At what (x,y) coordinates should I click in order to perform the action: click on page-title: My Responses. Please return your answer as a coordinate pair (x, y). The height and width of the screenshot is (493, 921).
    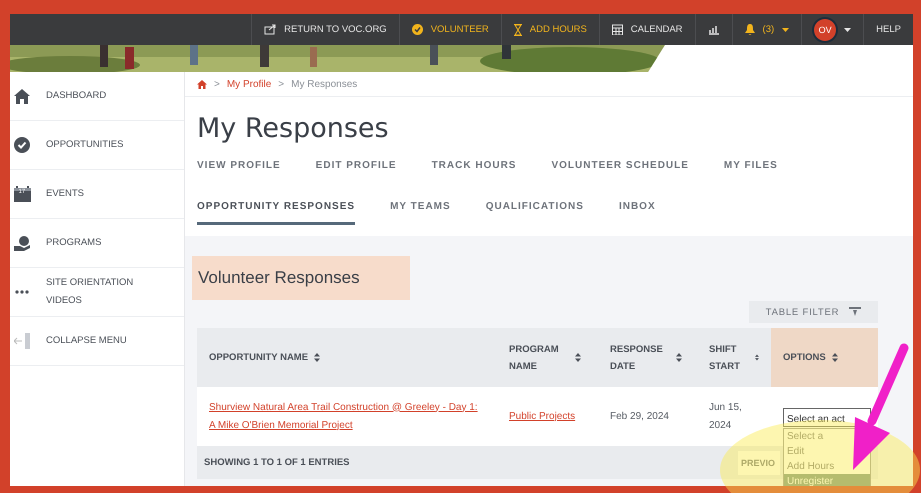
    Looking at the image, I should click on (293, 128).